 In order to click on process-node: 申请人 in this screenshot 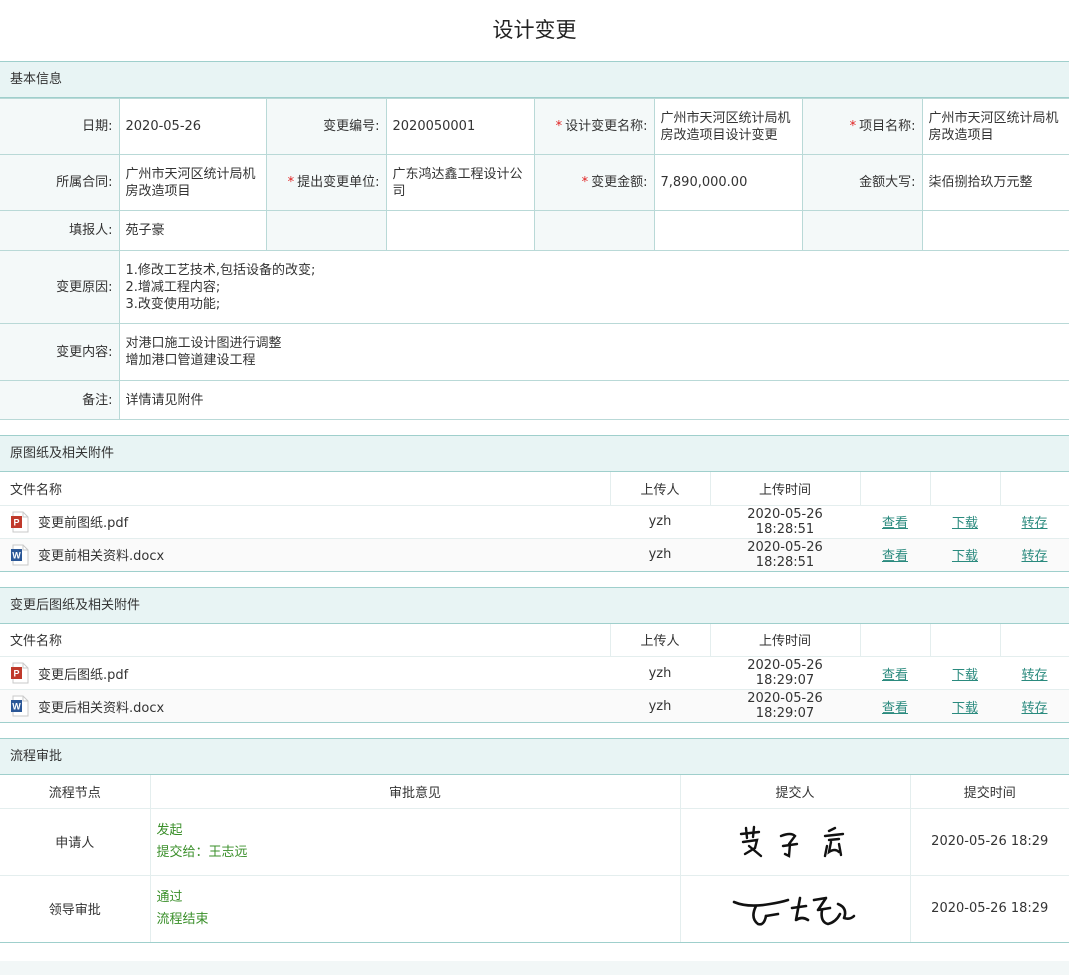, I will do `click(75, 842)`.